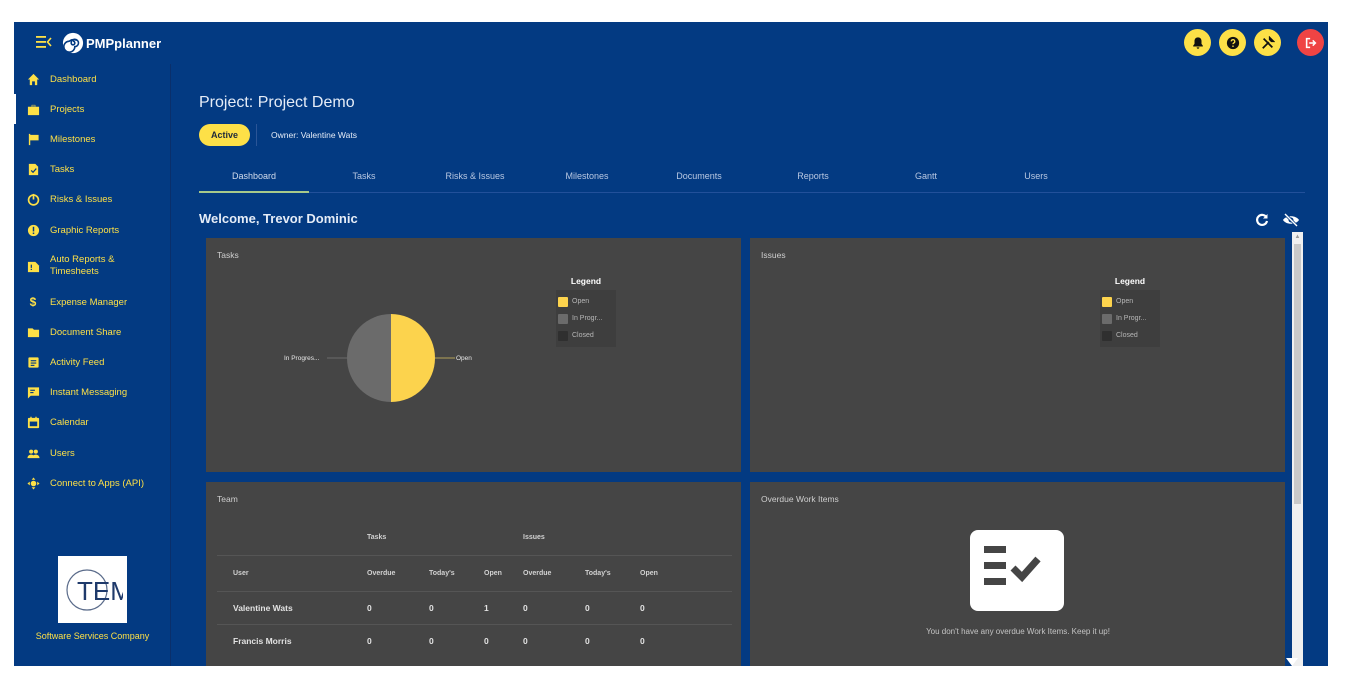 Image resolution: width=1348 pixels, height=678 pixels. What do you see at coordinates (369, 358) in the screenshot?
I see `pie-slice-in-progr` at bounding box center [369, 358].